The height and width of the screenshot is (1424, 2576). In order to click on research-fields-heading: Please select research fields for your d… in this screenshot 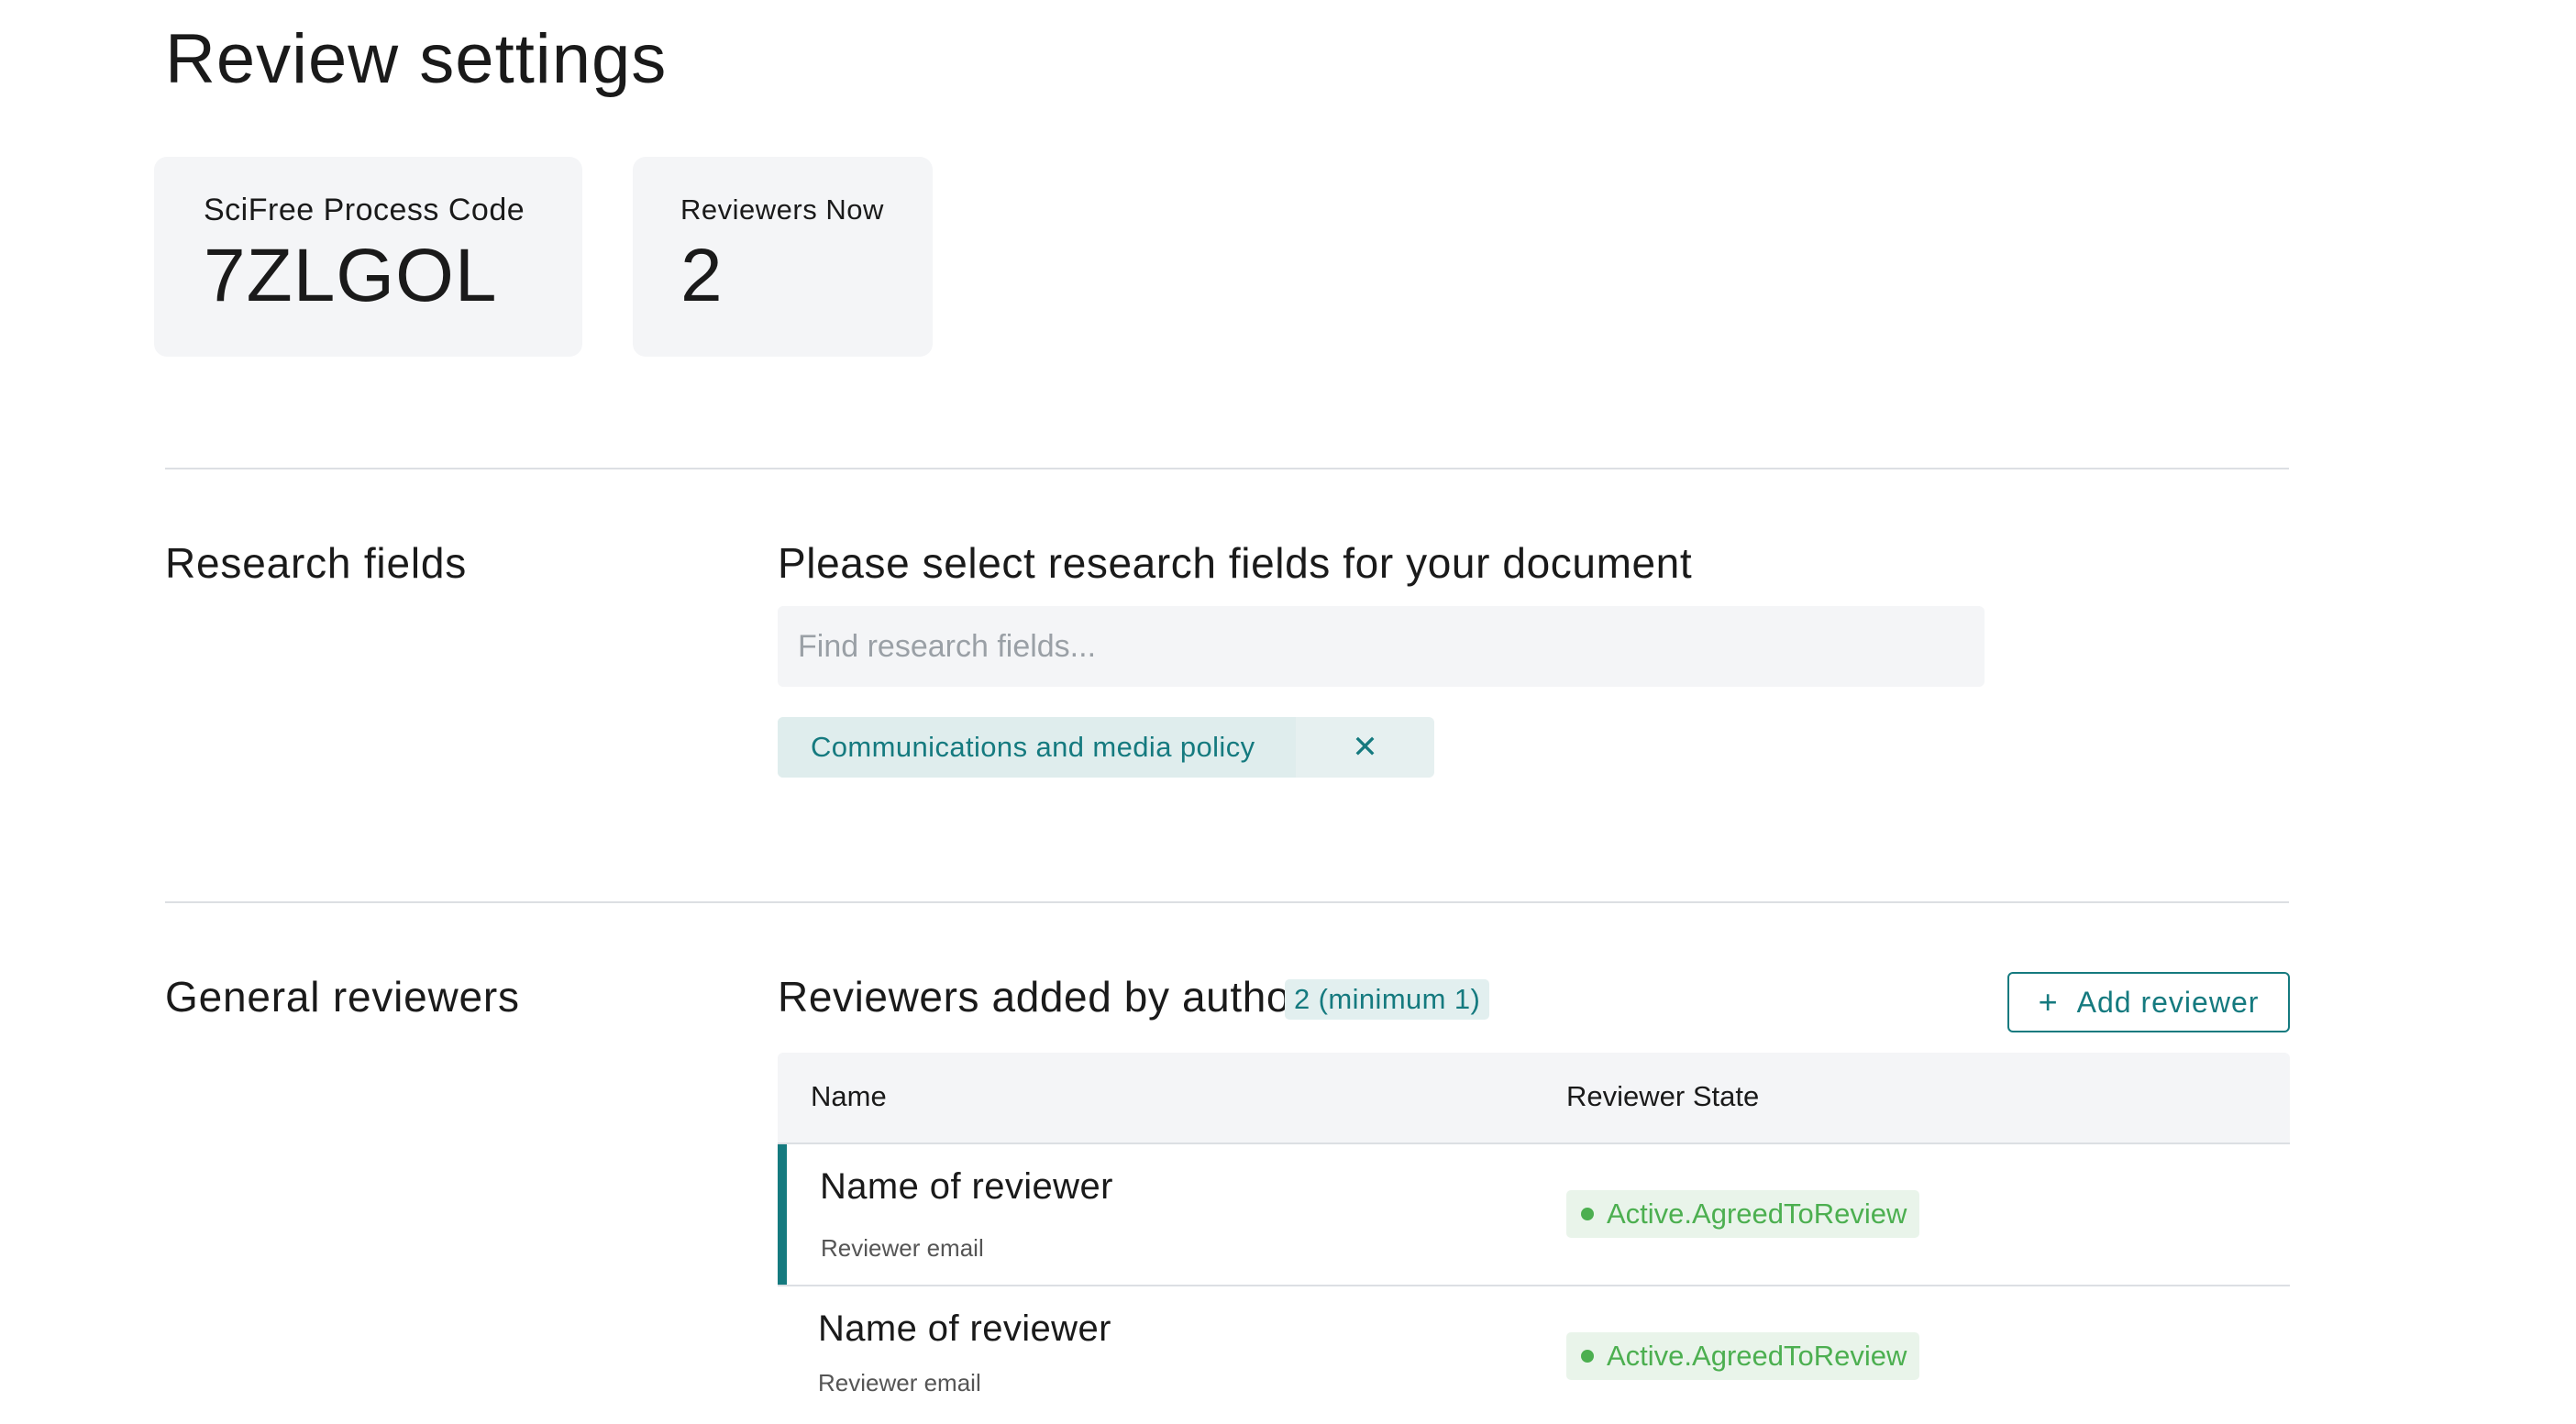, I will do `click(1235, 563)`.